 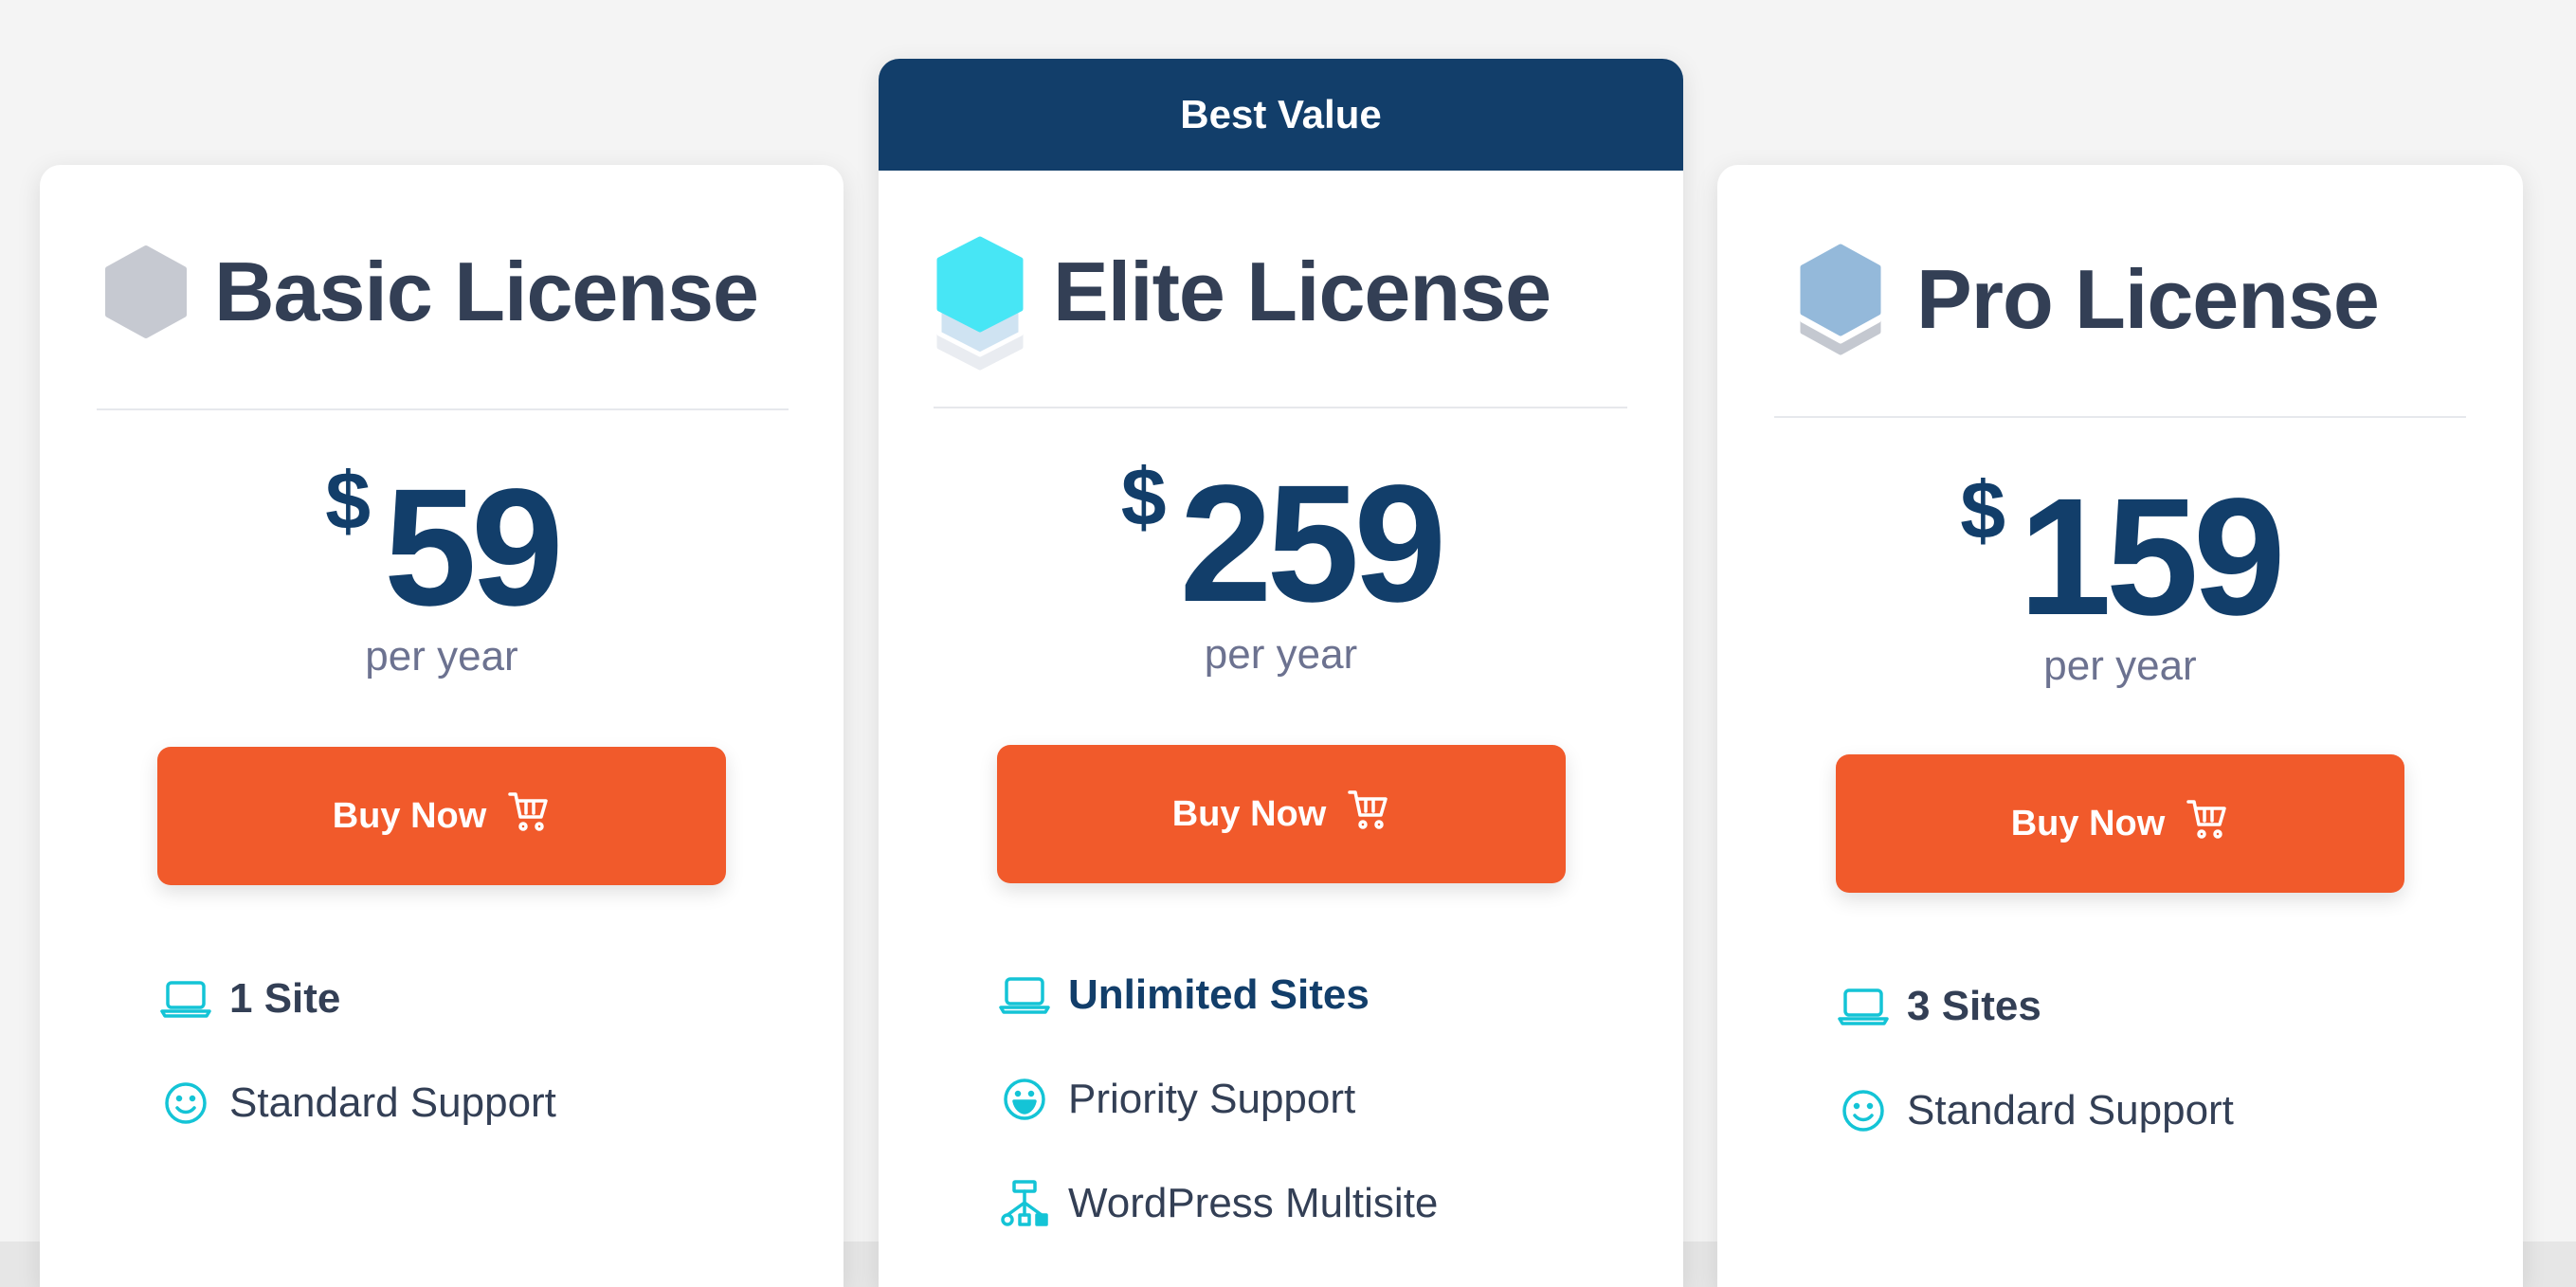 What do you see at coordinates (285, 998) in the screenshot?
I see `feature-label: 1 Site` at bounding box center [285, 998].